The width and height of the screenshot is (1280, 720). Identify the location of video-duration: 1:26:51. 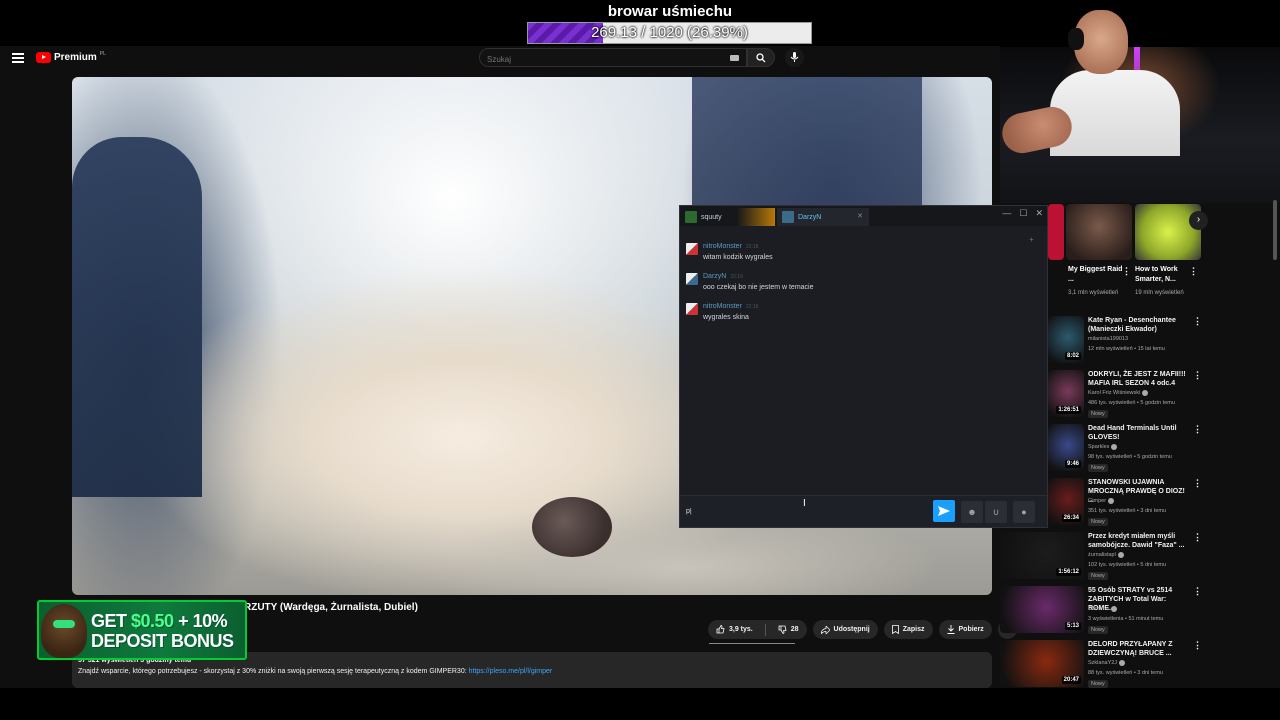
(1068, 410).